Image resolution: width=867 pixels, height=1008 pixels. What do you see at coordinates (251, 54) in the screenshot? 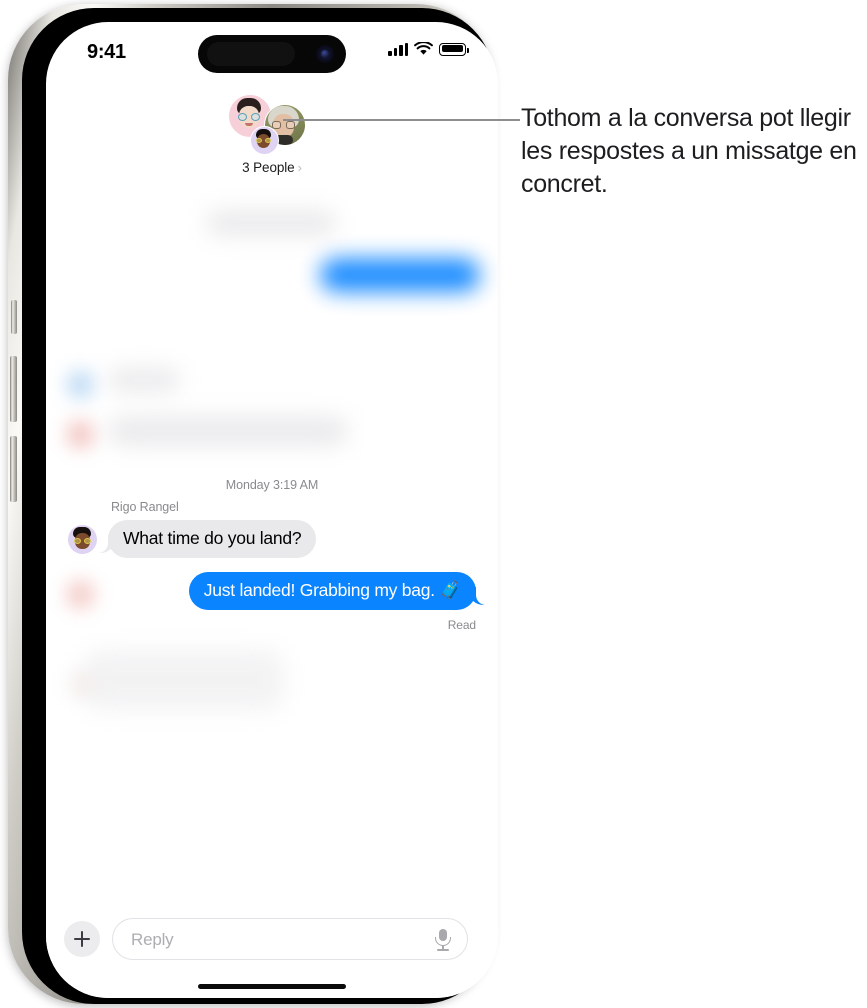
I see `dynamic-island-pill` at bounding box center [251, 54].